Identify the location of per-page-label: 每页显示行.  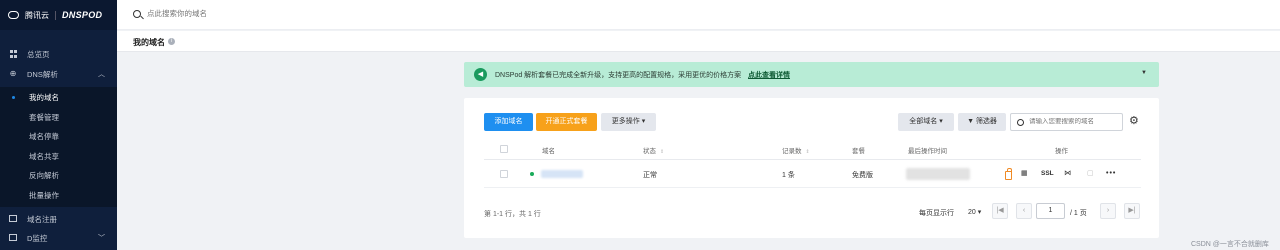
(936, 213).